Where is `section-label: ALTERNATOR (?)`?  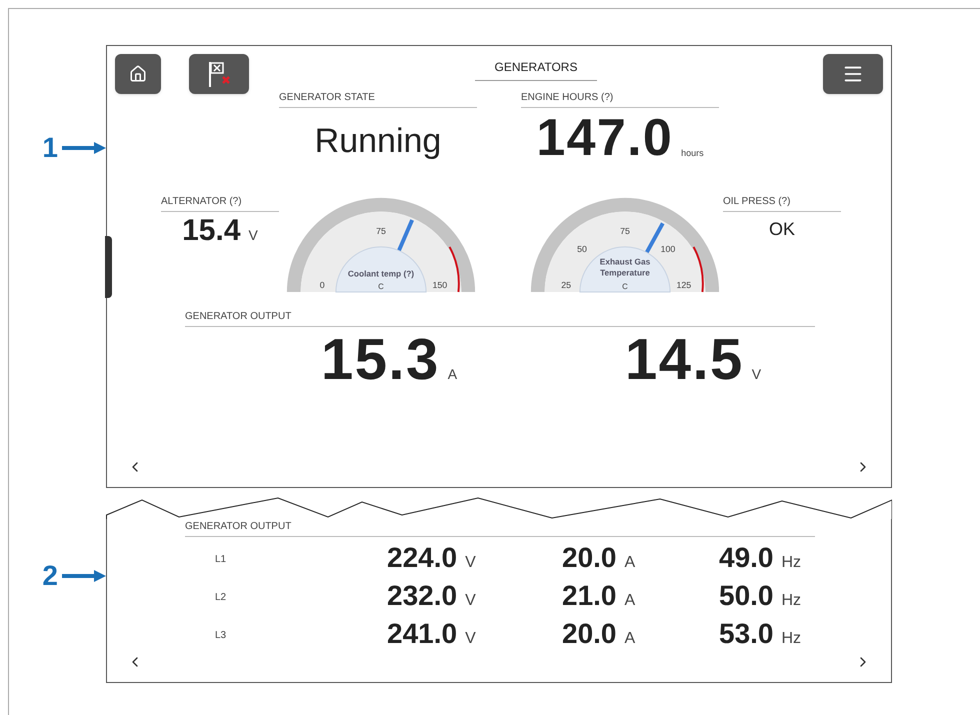 section-label: ALTERNATOR (?) is located at coordinates (220, 203).